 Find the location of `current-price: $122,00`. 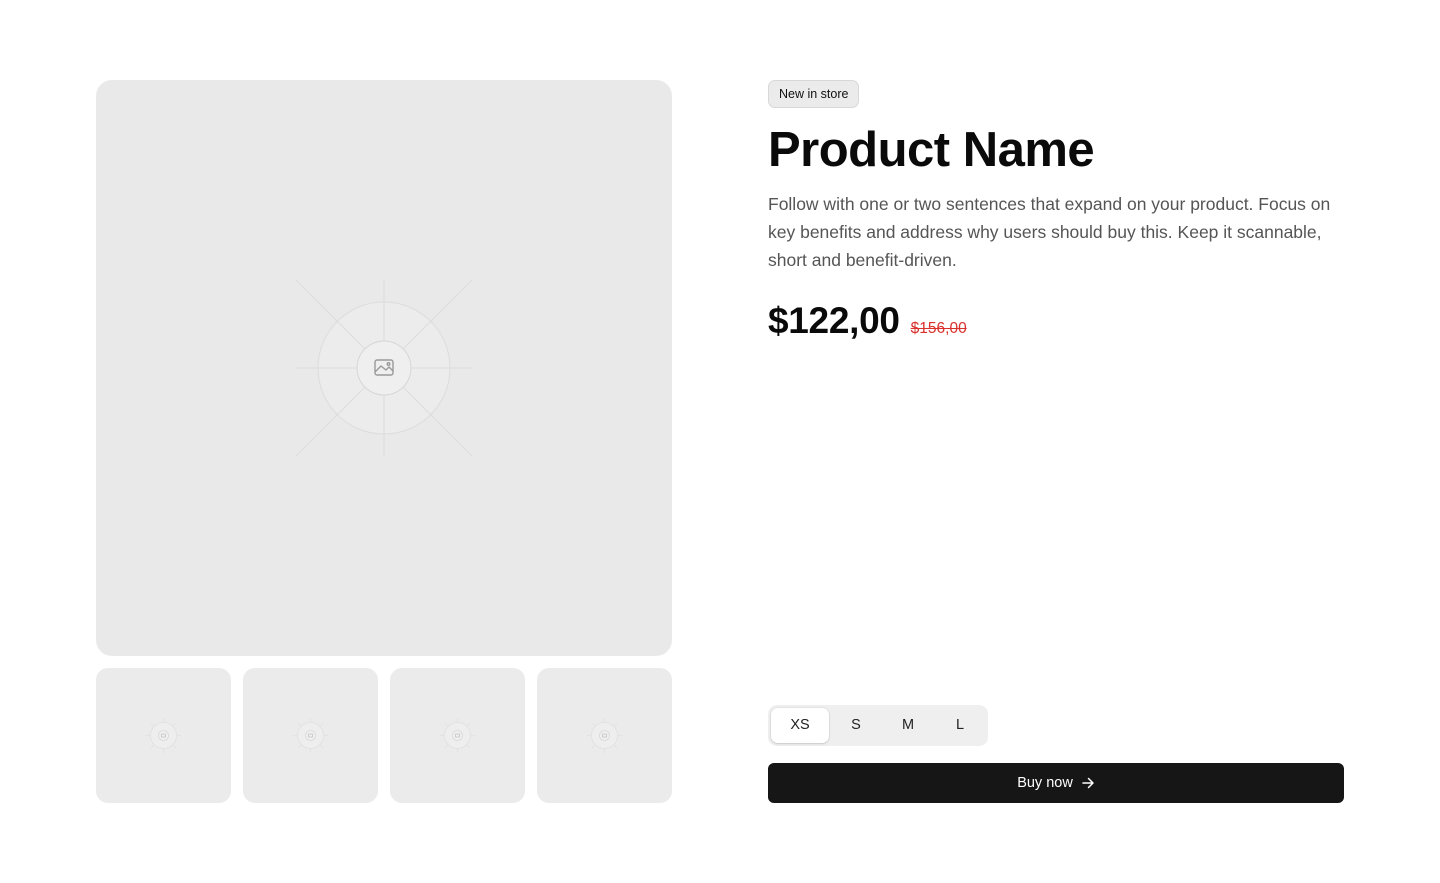

current-price: $122,00 is located at coordinates (834, 321).